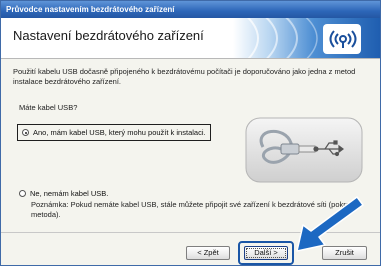  I want to click on wireless-logo-icon, so click(342, 39).